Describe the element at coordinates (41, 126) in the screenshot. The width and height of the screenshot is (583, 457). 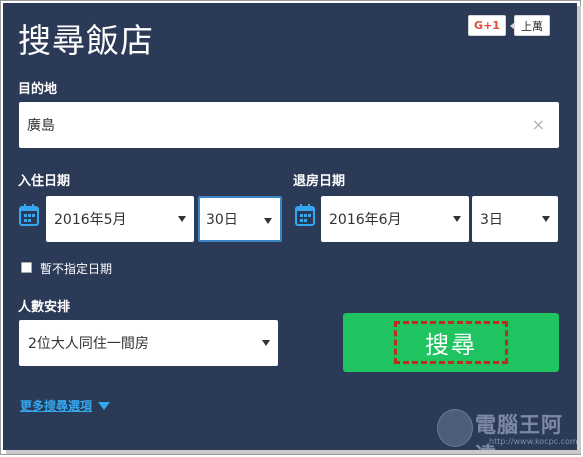
I see `destination-value: 廣島` at that location.